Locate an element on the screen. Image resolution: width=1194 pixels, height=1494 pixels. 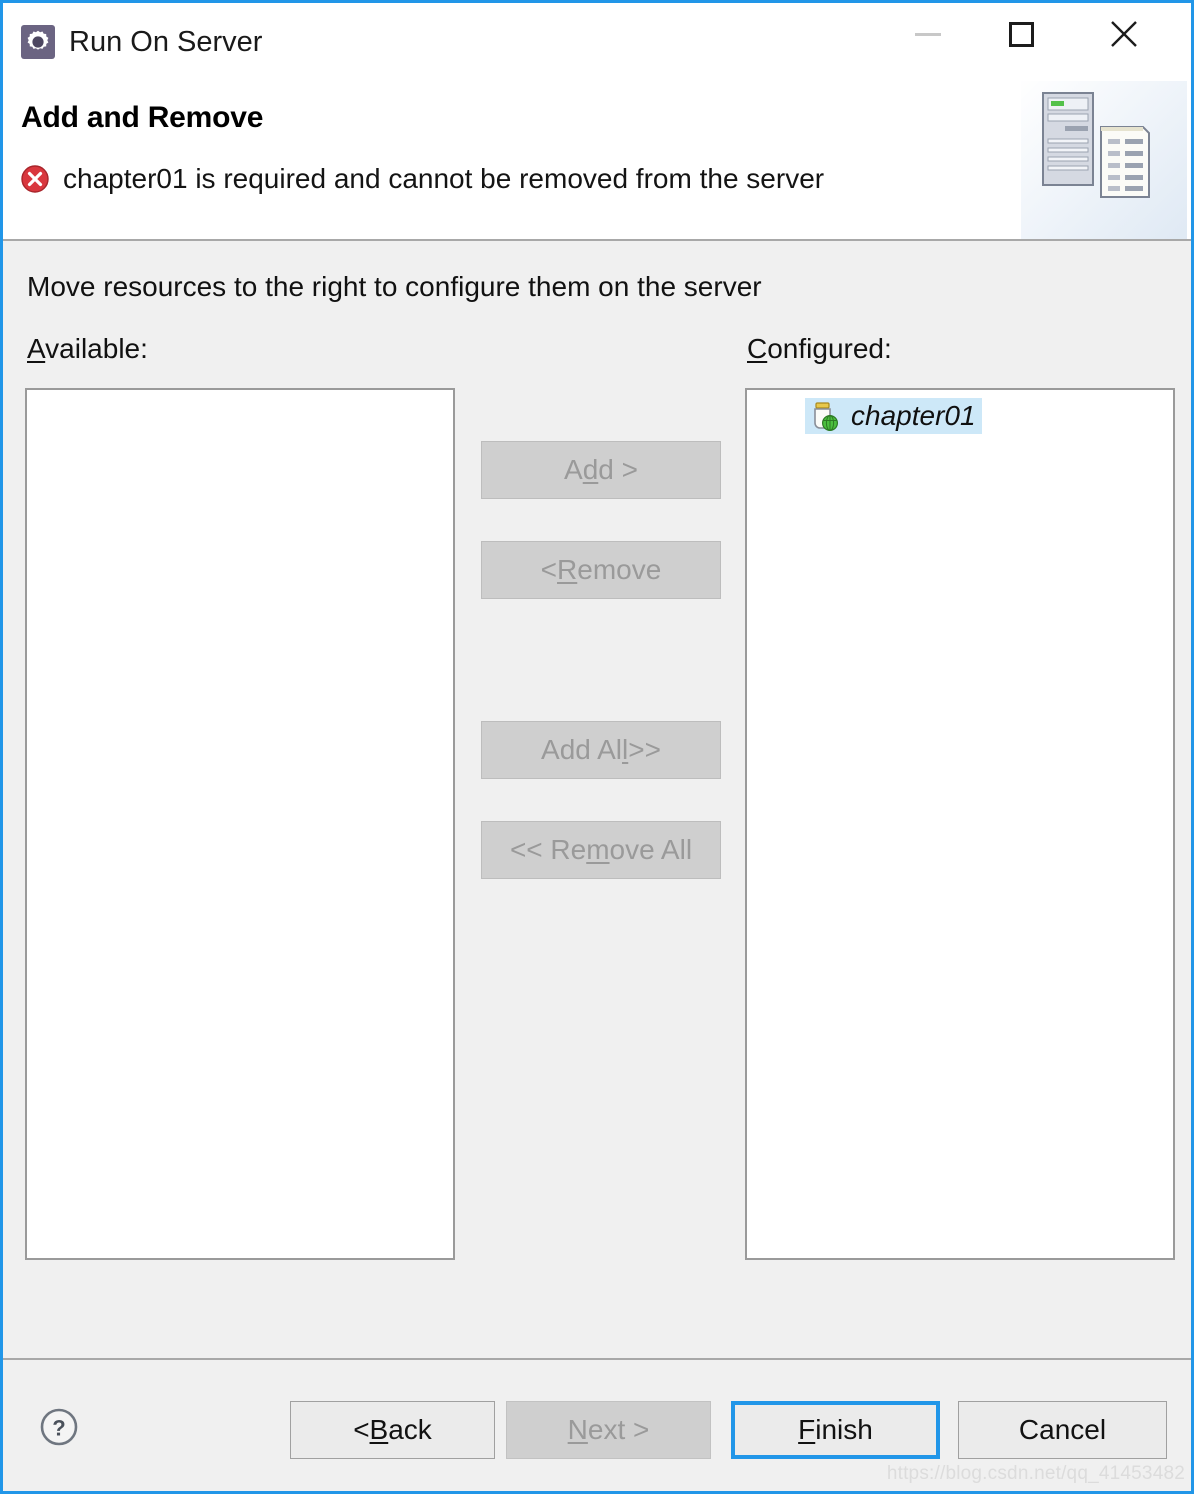
watermark: https://blog.csdn.net/qq_41453482 is located at coordinates (1035, 1473).